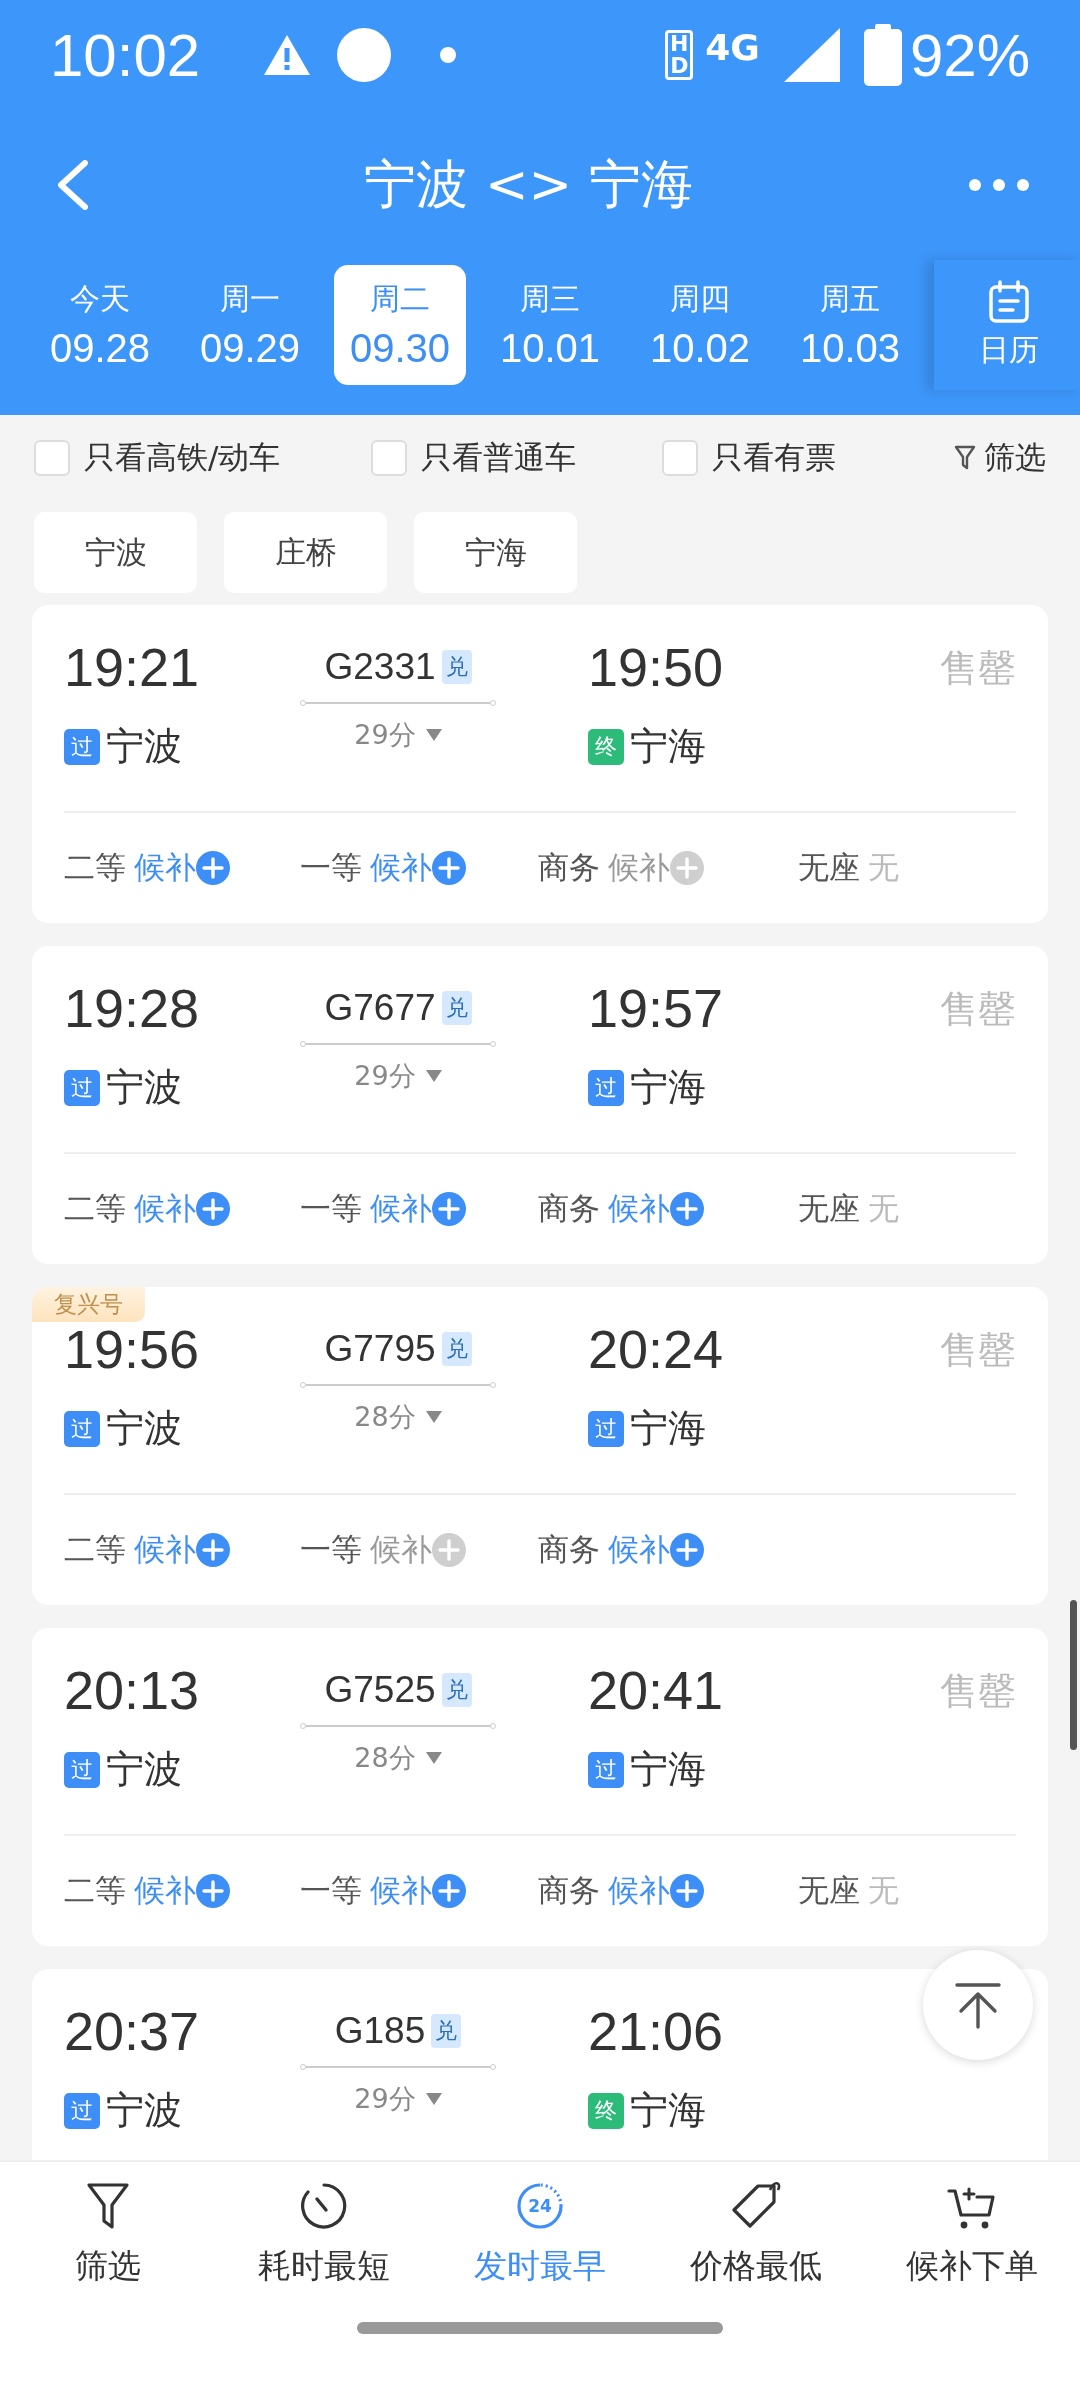 This screenshot has width=1080, height=2388. Describe the element at coordinates (115, 552) in the screenshot. I see `station-chip: 宁波` at that location.